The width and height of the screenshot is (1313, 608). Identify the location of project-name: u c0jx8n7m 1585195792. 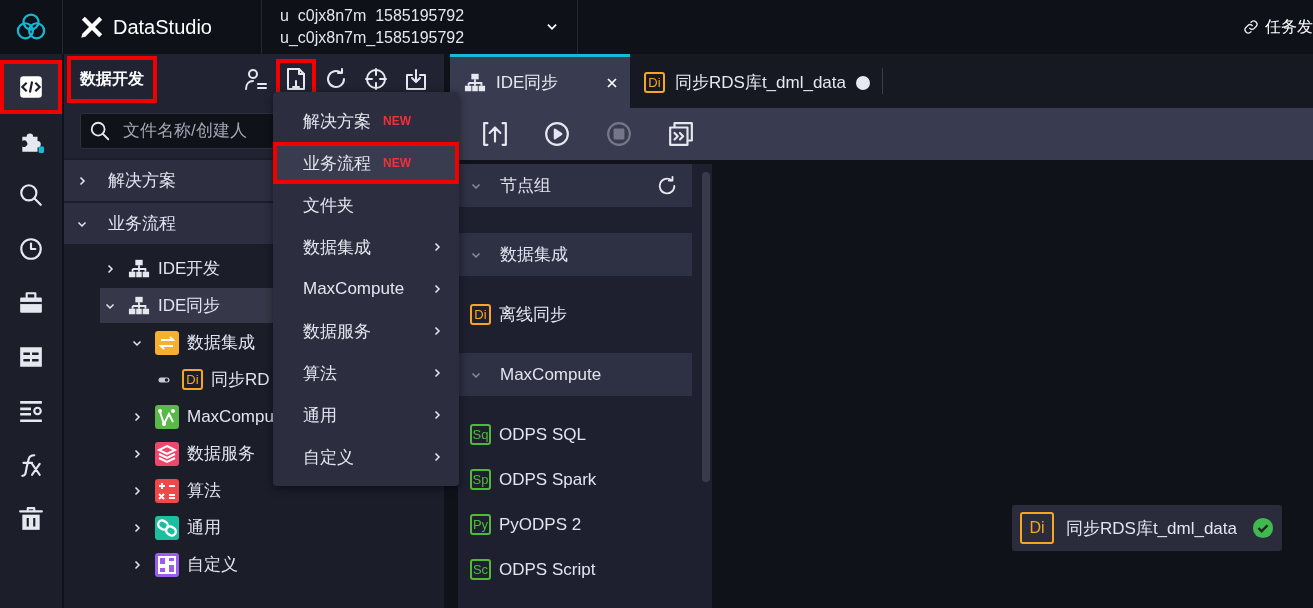
(372, 16).